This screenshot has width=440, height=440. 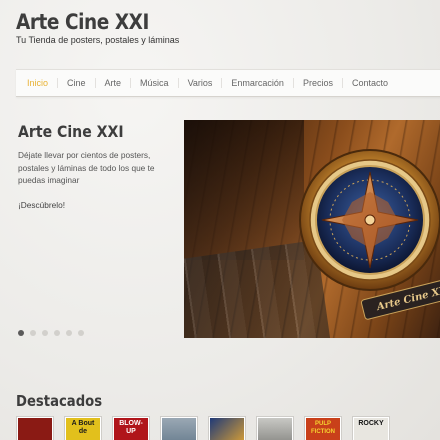 I want to click on thumb-caption: A Bout de, so click(x=83, y=427).